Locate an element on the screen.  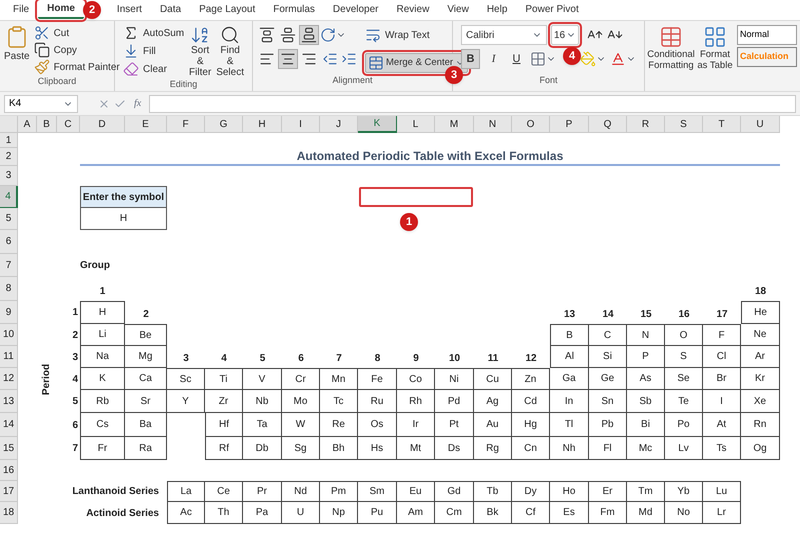
element-cell: K is located at coordinates (102, 379).